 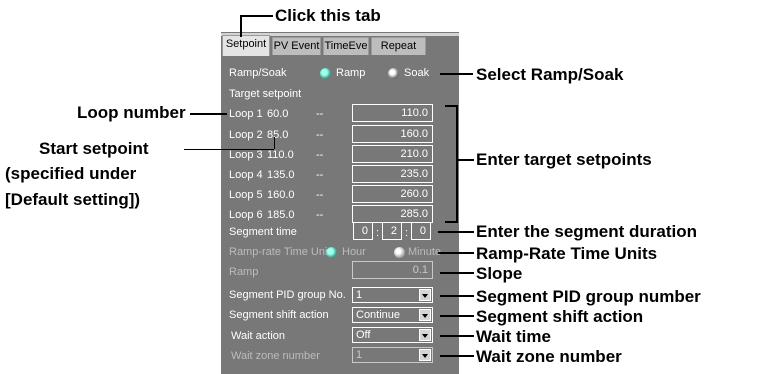 I want to click on segment-time-minutes: 2, so click(x=392, y=231).